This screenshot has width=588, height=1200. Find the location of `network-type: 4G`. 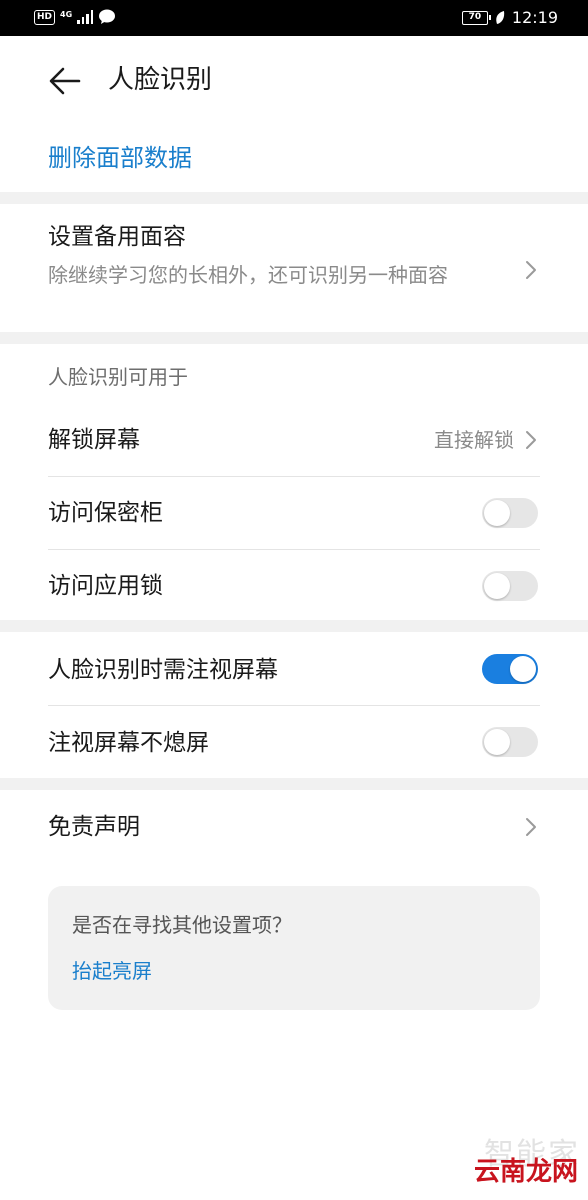

network-type: 4G is located at coordinates (66, 14).